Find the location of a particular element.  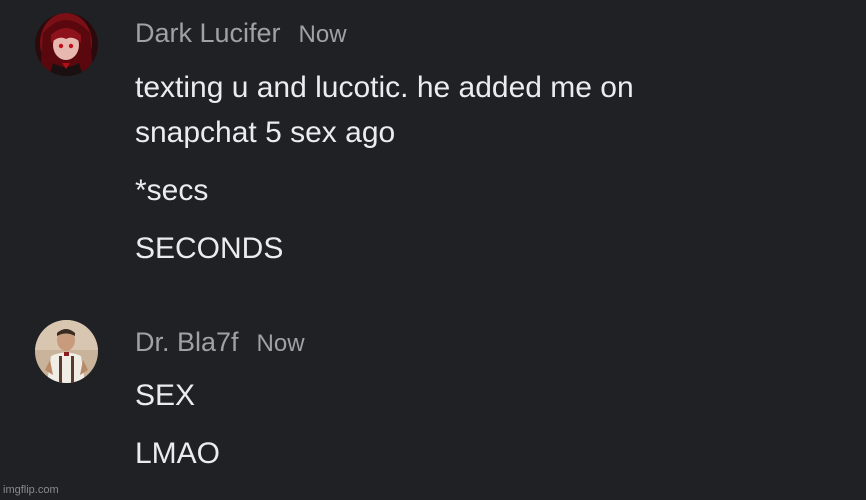

avatar-dr-bla7f is located at coordinates (66, 351).